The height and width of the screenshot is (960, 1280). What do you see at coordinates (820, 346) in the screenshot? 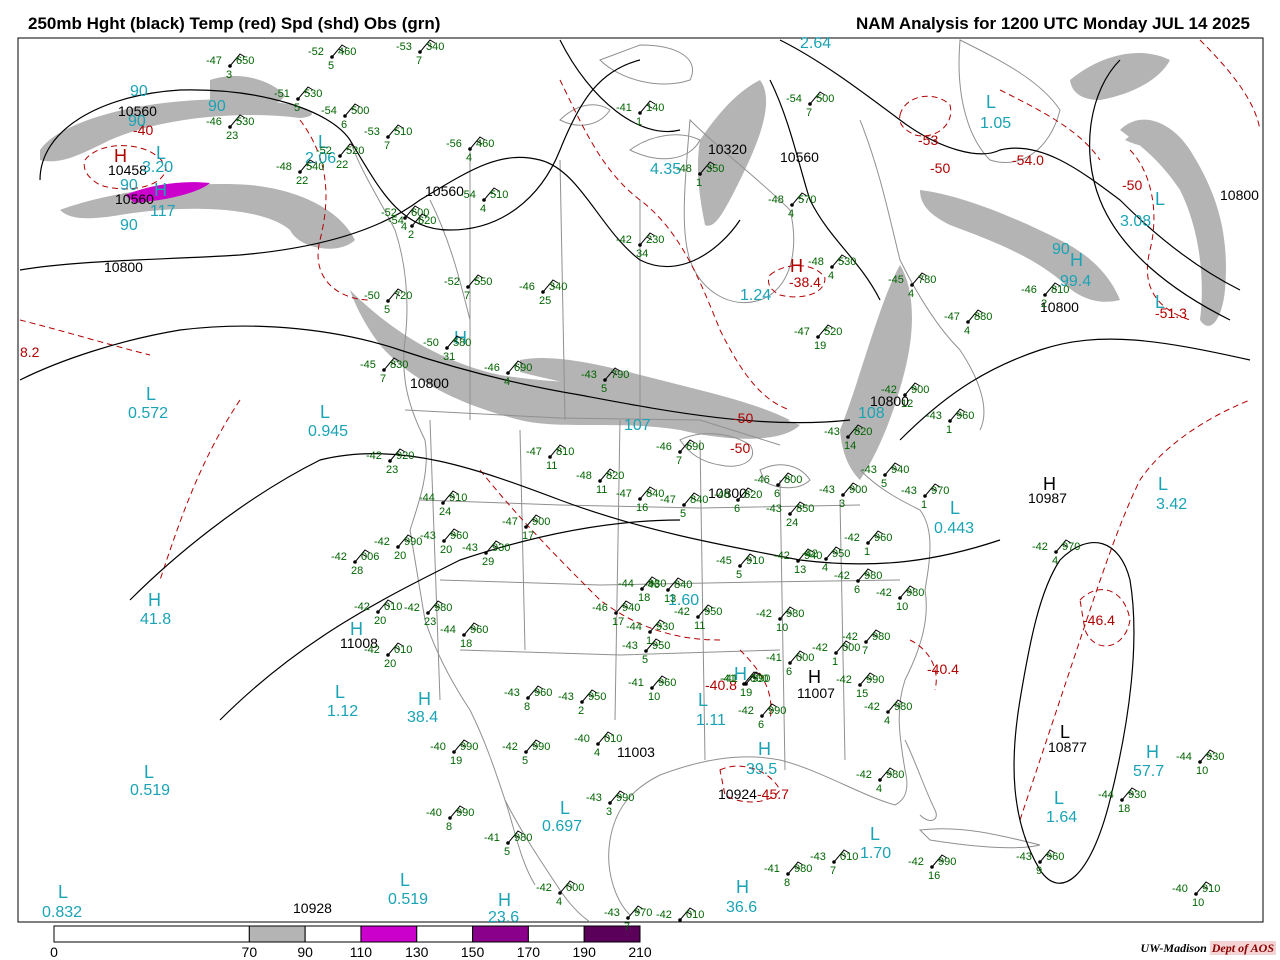
I see `obs-depression: 19` at bounding box center [820, 346].